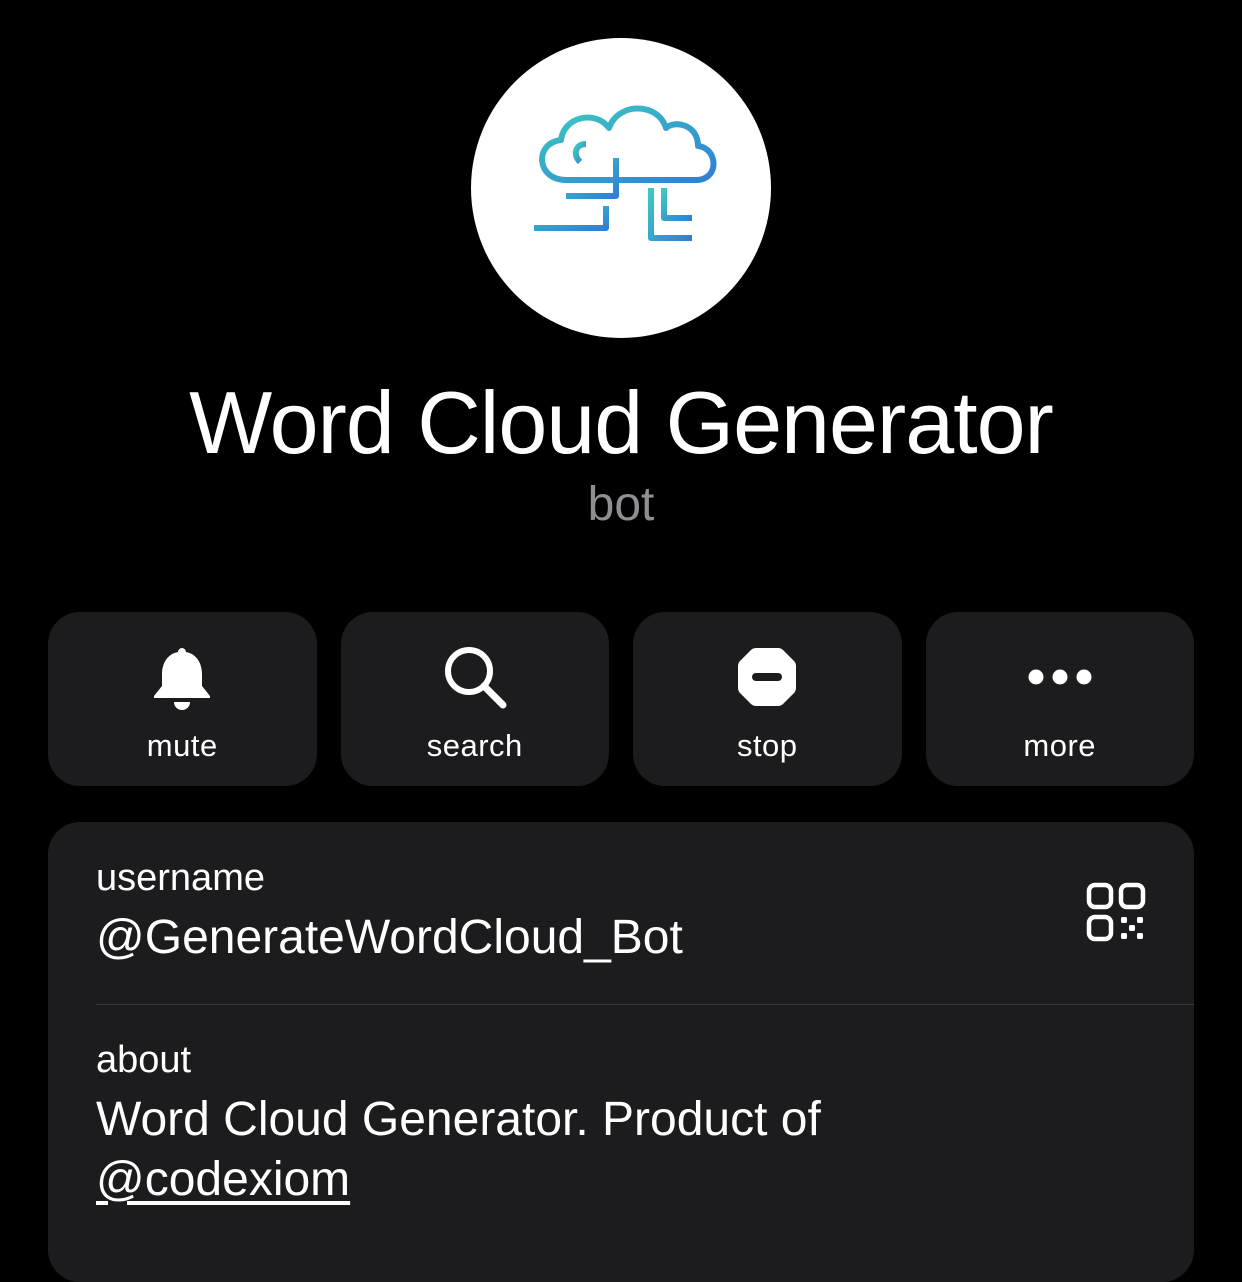 This screenshot has height=1282, width=1242. I want to click on more-label: more, so click(1060, 745).